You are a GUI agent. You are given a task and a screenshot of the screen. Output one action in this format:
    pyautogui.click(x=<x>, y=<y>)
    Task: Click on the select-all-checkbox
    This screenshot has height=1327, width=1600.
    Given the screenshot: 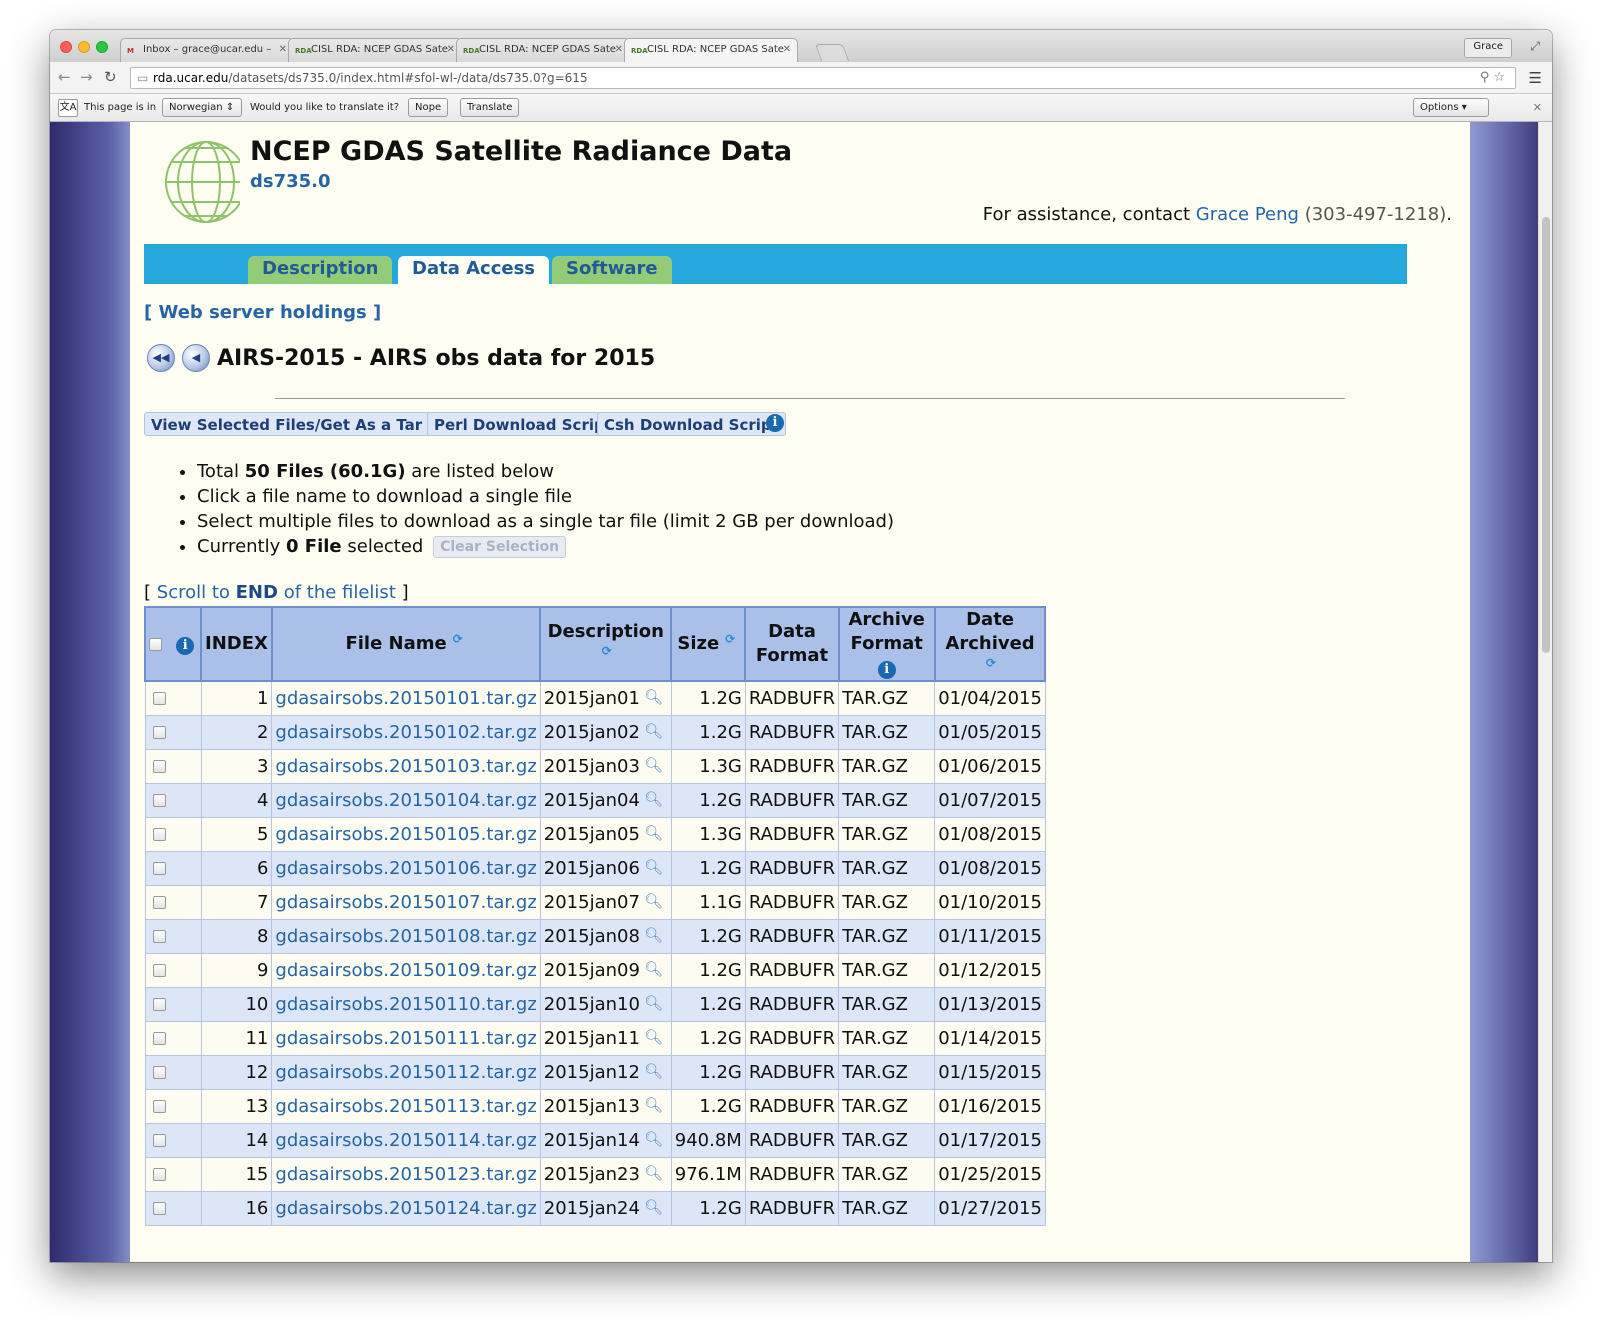 What is the action you would take?
    pyautogui.click(x=155, y=644)
    